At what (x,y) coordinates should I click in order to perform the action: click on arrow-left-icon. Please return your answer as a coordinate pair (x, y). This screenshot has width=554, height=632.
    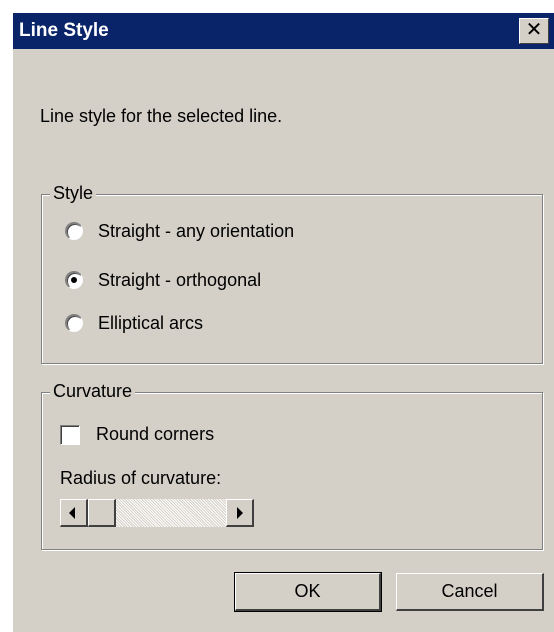
    Looking at the image, I should click on (72, 513).